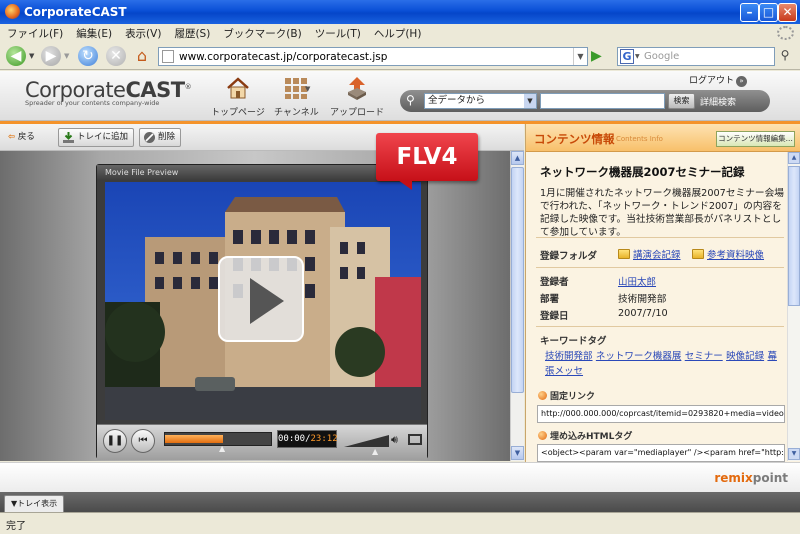  What do you see at coordinates (642, 172) in the screenshot?
I see `content-title: ネットワーク機器展2007セミナー記録` at bounding box center [642, 172].